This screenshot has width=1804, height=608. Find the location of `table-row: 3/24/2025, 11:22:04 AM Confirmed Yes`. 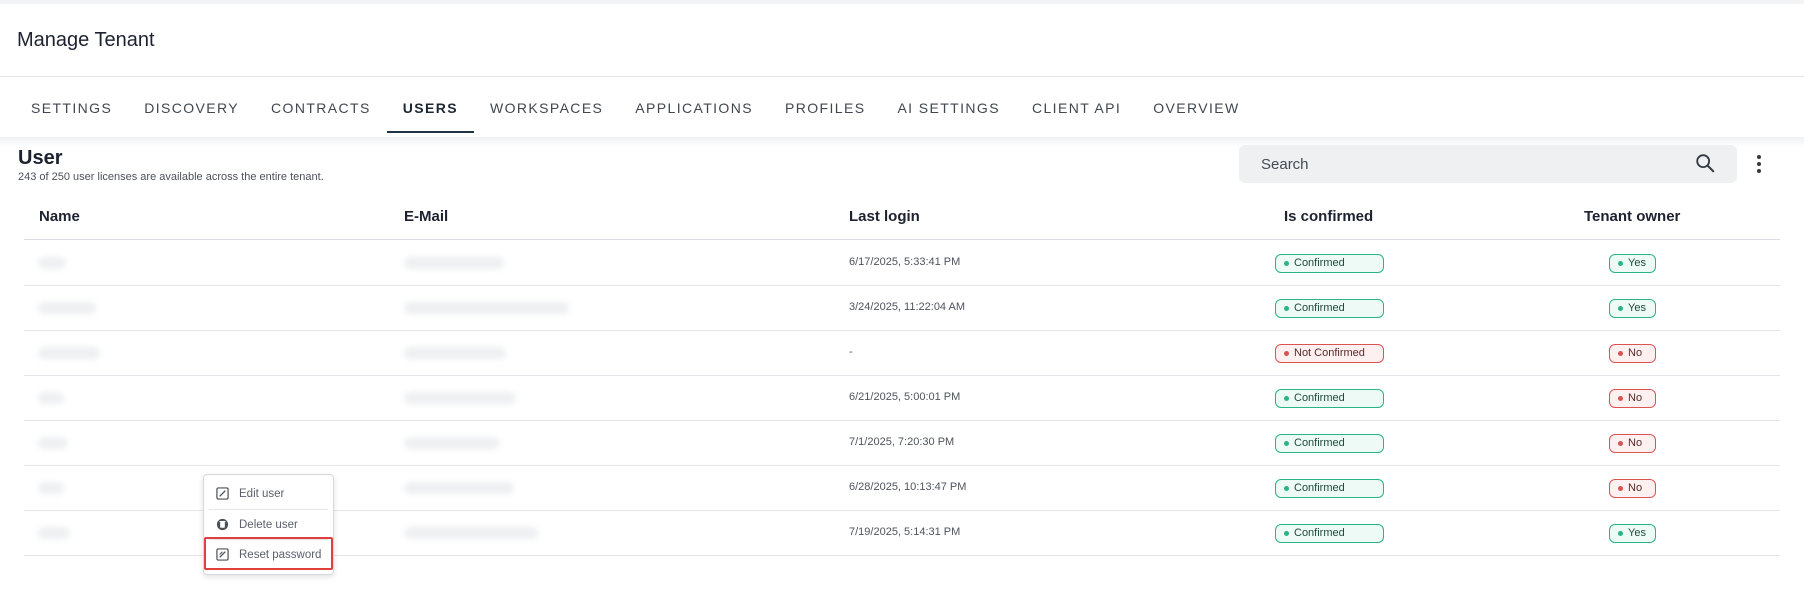

table-row: 3/24/2025, 11:22:04 AM Confirmed Yes is located at coordinates (902, 308).